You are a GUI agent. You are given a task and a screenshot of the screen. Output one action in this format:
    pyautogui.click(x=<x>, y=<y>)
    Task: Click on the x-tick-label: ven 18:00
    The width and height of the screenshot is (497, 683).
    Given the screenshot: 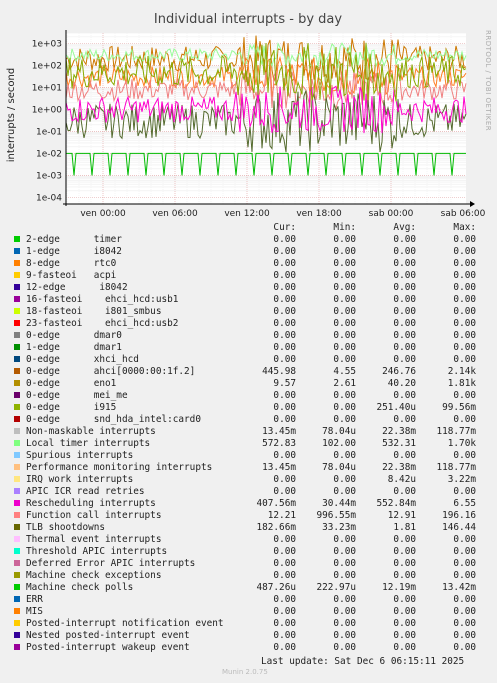 What is the action you would take?
    pyautogui.click(x=319, y=214)
    